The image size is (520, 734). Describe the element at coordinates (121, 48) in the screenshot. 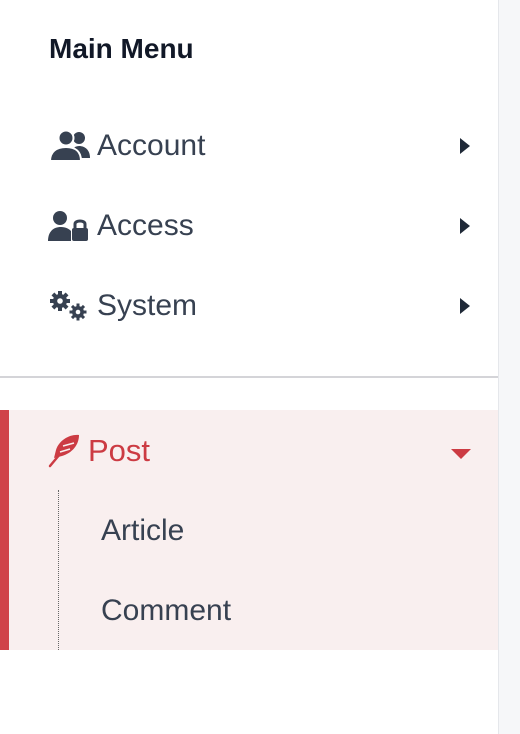

I see `main-menu-heading: Main Menu` at that location.